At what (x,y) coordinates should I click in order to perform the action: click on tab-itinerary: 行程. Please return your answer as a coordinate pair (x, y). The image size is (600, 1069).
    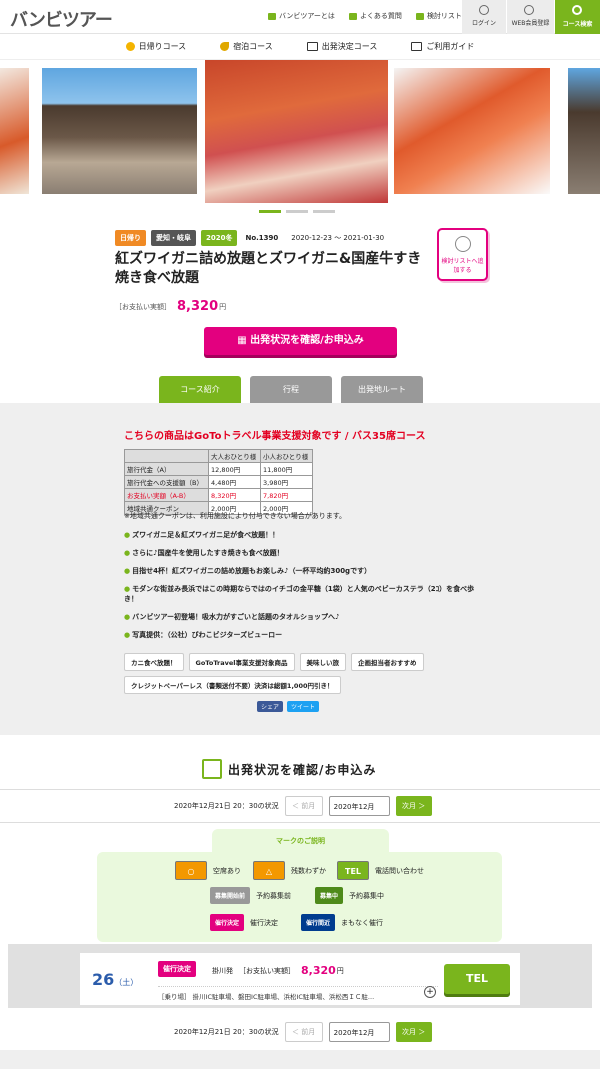
    Looking at the image, I should click on (291, 389).